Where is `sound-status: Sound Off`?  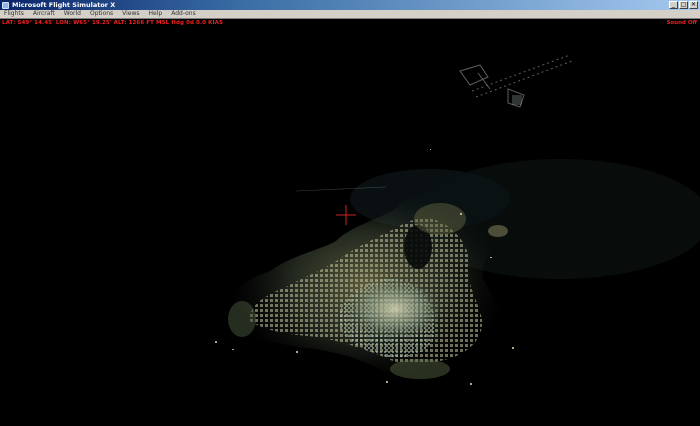 sound-status: Sound Off is located at coordinates (681, 23).